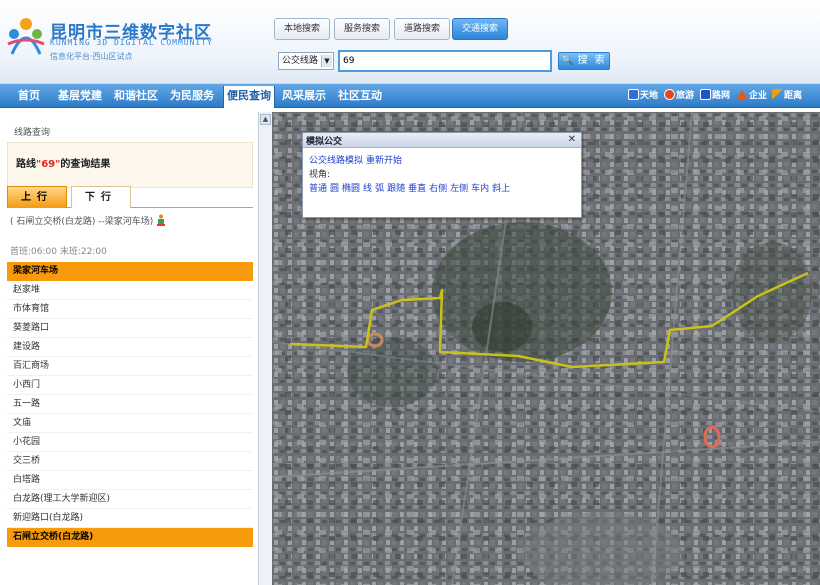 Image resolution: width=820 pixels, height=585 pixels. What do you see at coordinates (63, 164) in the screenshot?
I see `result-title: 路线"69"的查询结果` at bounding box center [63, 164].